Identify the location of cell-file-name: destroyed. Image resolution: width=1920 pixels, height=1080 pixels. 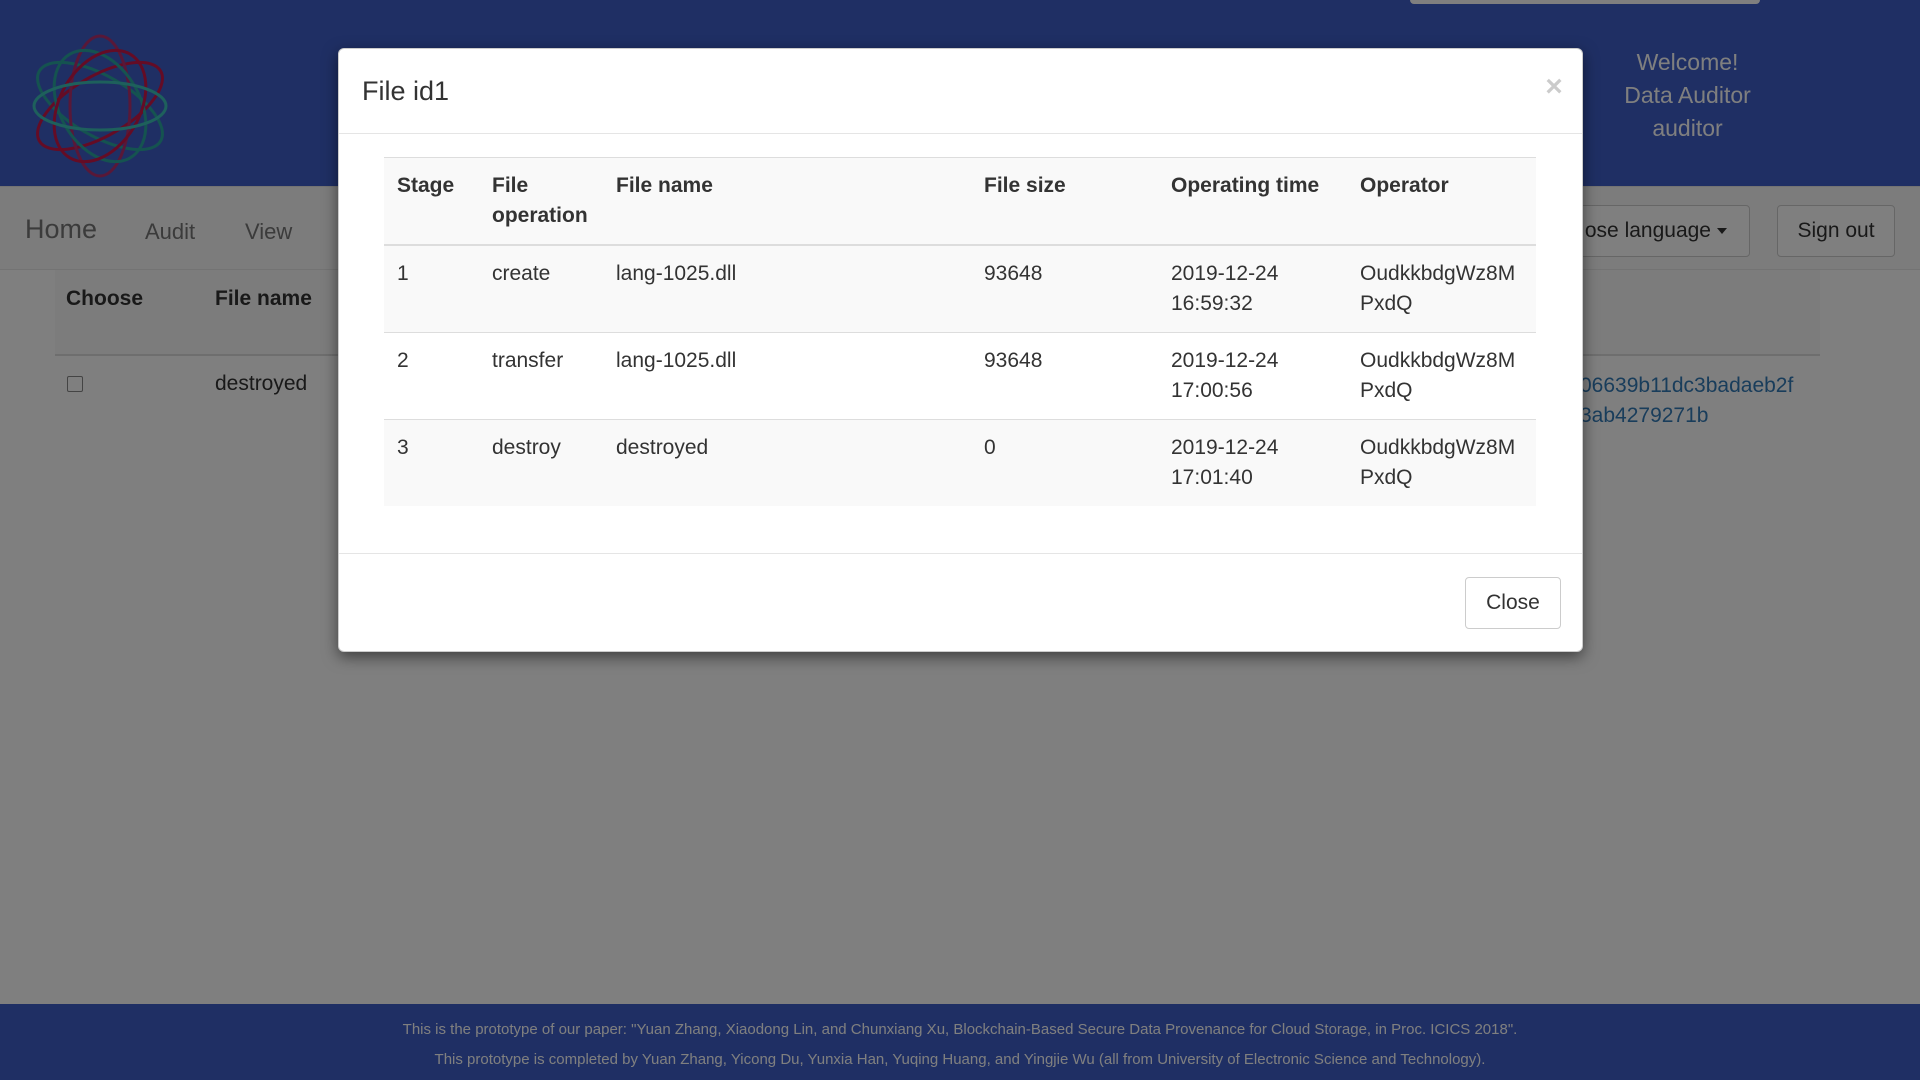
(787, 462).